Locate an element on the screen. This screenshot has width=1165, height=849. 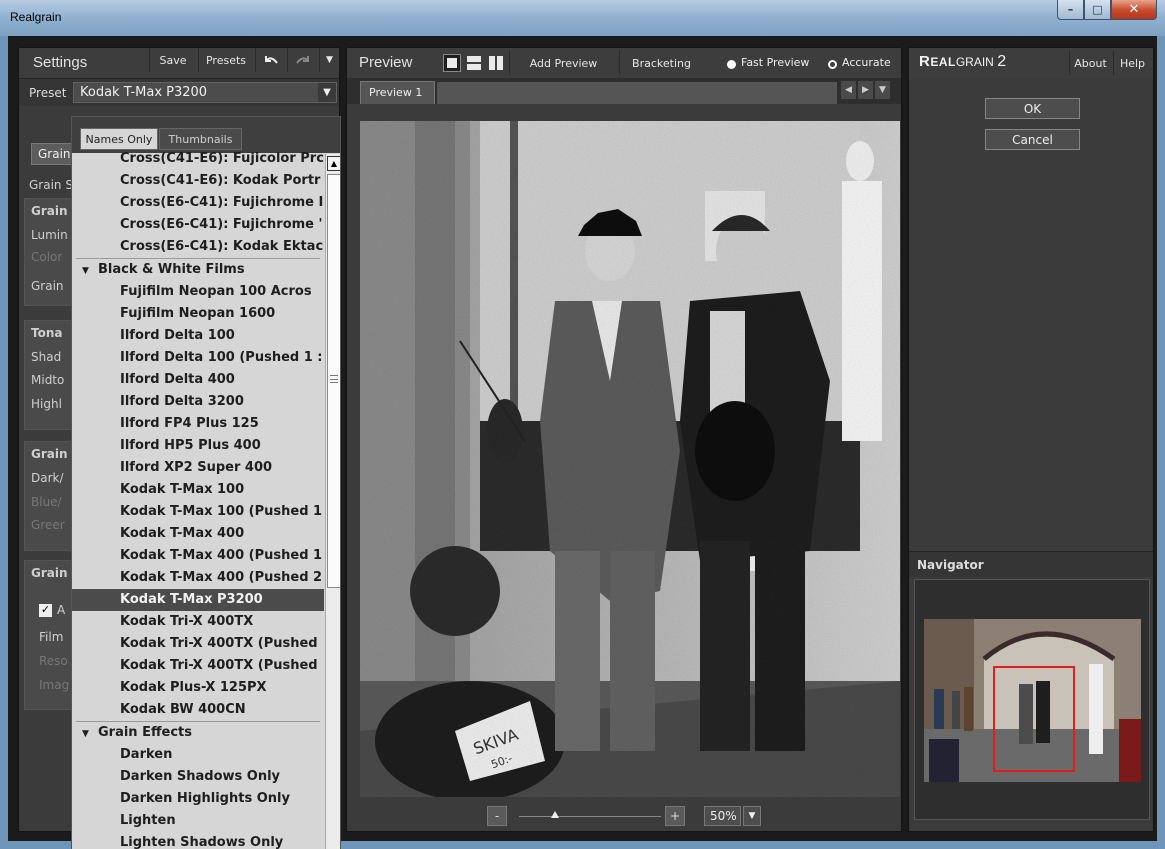
navigator-photo is located at coordinates (1032, 700).